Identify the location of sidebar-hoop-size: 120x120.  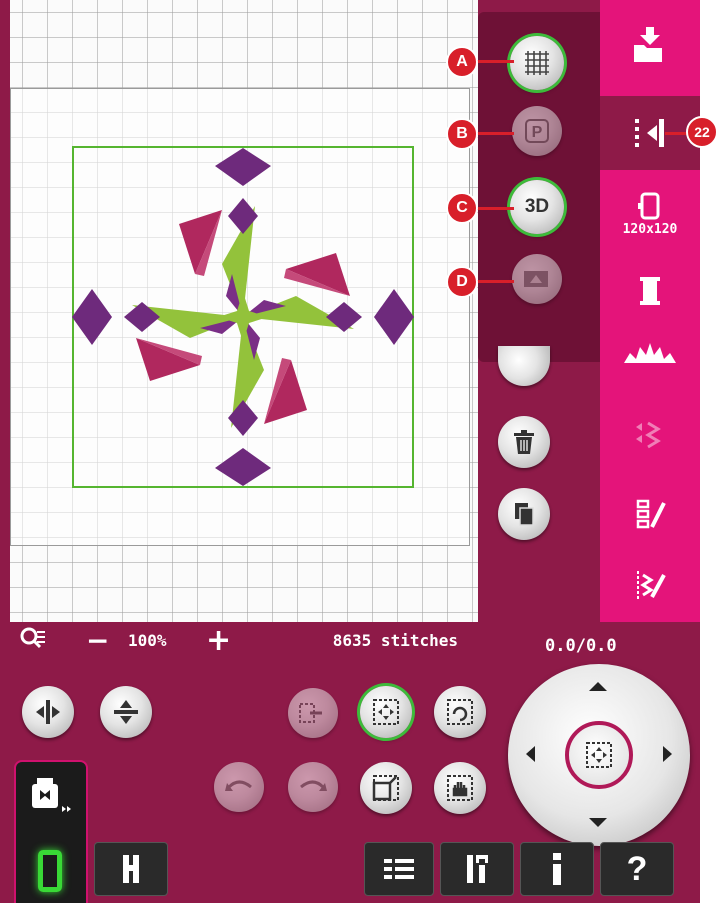
(650, 216).